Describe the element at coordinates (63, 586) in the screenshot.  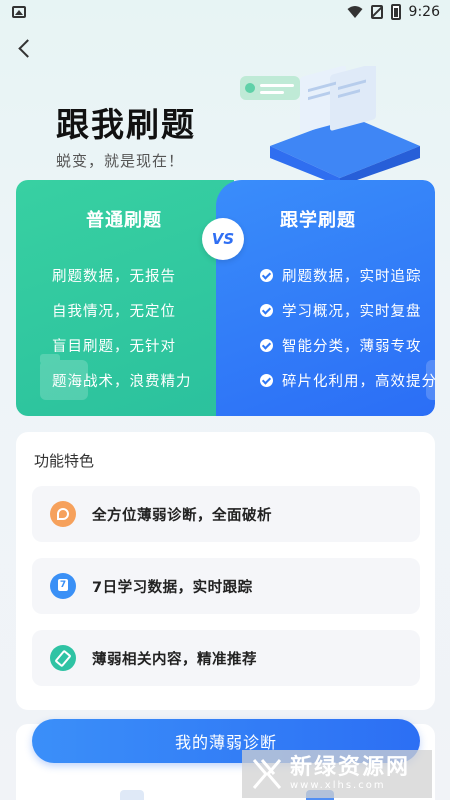
I see `calendar-icon` at that location.